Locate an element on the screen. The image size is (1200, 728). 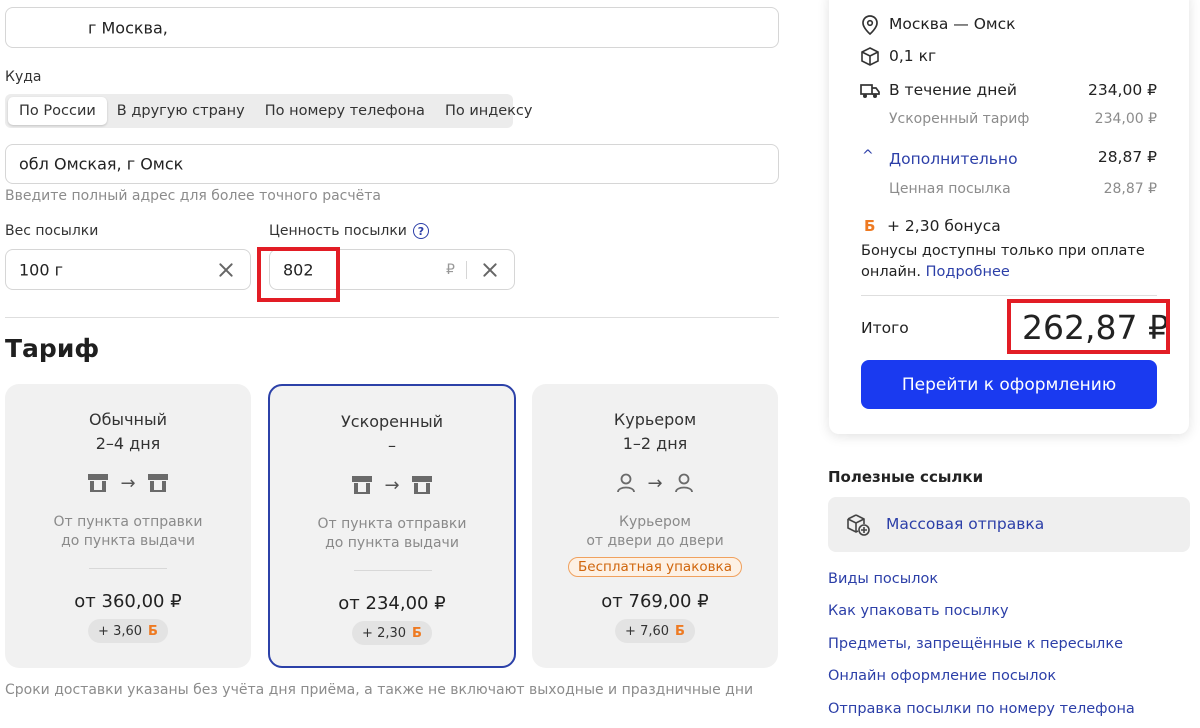
link-send-by-phone: Отправка посылки по номеру телефона is located at coordinates (981, 709).